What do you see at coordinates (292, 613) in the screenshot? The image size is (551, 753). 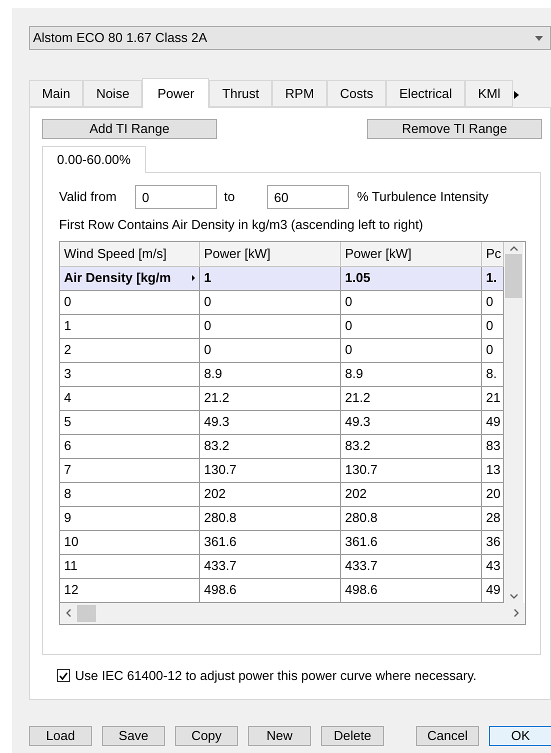 I see `horizontal-scrollbar` at bounding box center [292, 613].